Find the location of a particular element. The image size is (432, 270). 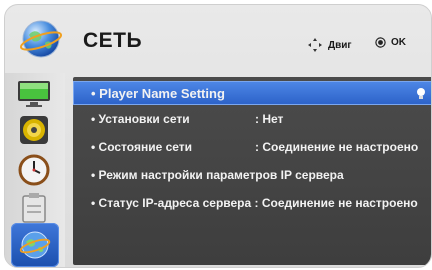

picture-tv-icon is located at coordinates (34, 94).